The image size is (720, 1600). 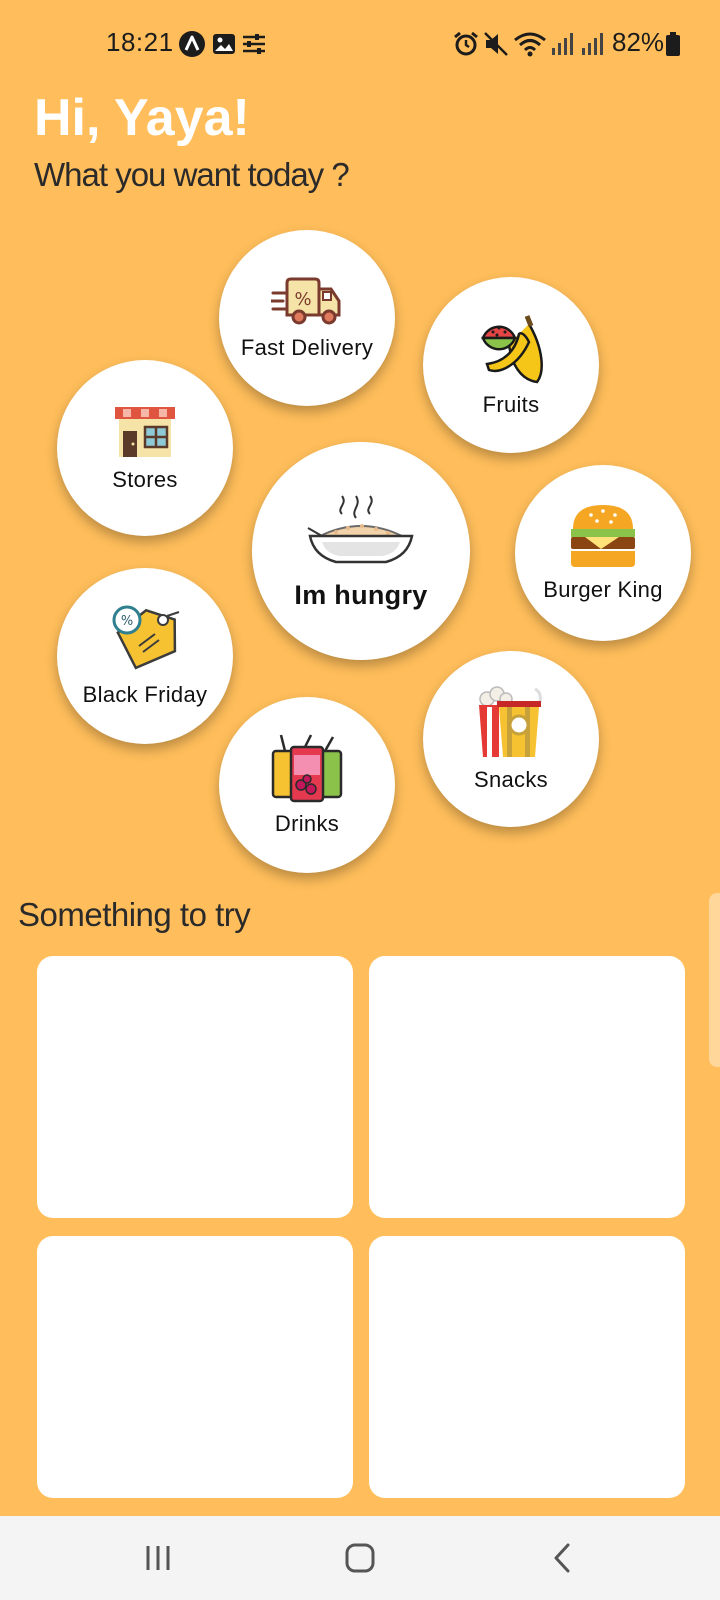 What do you see at coordinates (466, 43) in the screenshot?
I see `alarm-icon` at bounding box center [466, 43].